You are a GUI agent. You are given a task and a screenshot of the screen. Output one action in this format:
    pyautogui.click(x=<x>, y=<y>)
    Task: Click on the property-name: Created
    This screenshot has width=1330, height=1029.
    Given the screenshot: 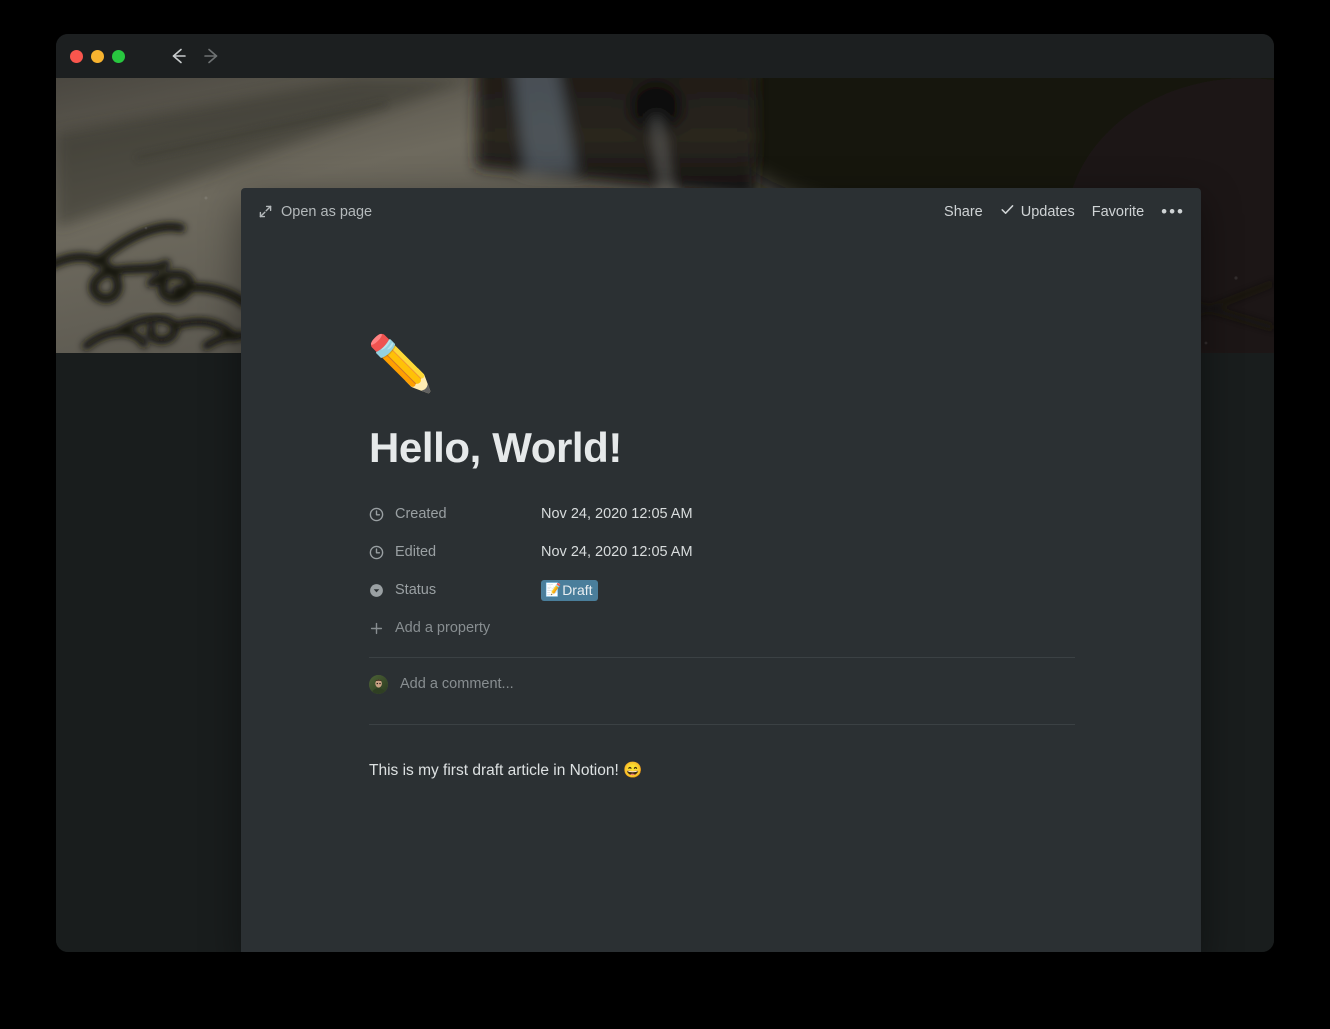 What is the action you would take?
    pyautogui.click(x=421, y=514)
    